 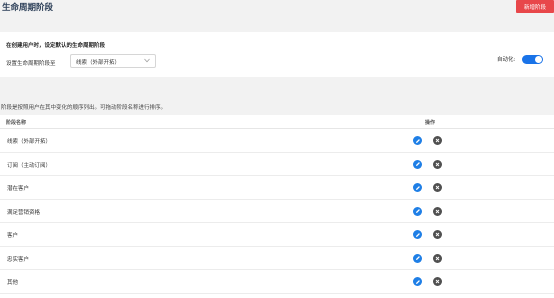 I want to click on selected-stage-value: 线索（外部开拓）, so click(x=98, y=63).